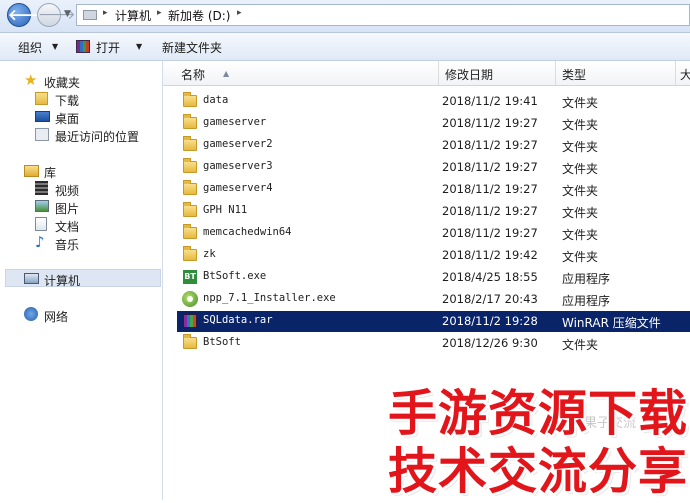 The image size is (690, 503). Describe the element at coordinates (199, 15) in the screenshot. I see `breadcrumb-drive-d: 新加卷 (D:)` at that location.